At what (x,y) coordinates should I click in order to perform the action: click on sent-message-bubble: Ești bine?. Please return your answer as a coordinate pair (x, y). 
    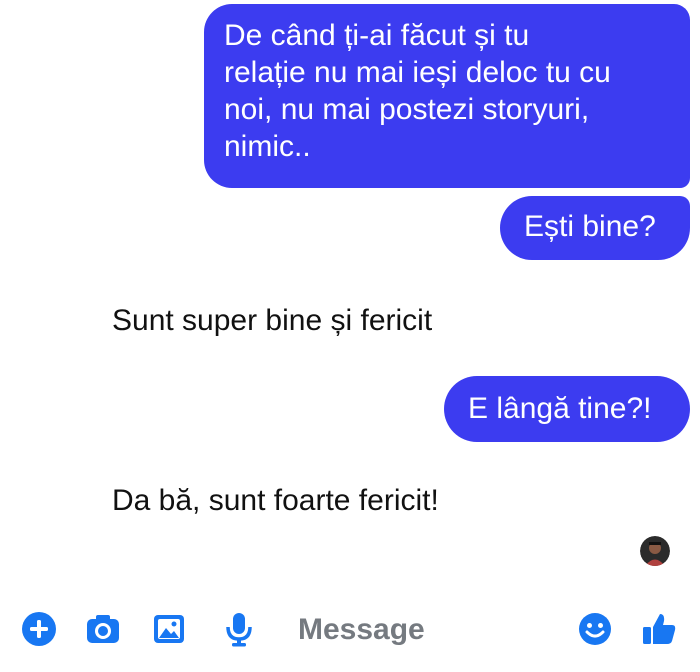
    Looking at the image, I should click on (595, 228).